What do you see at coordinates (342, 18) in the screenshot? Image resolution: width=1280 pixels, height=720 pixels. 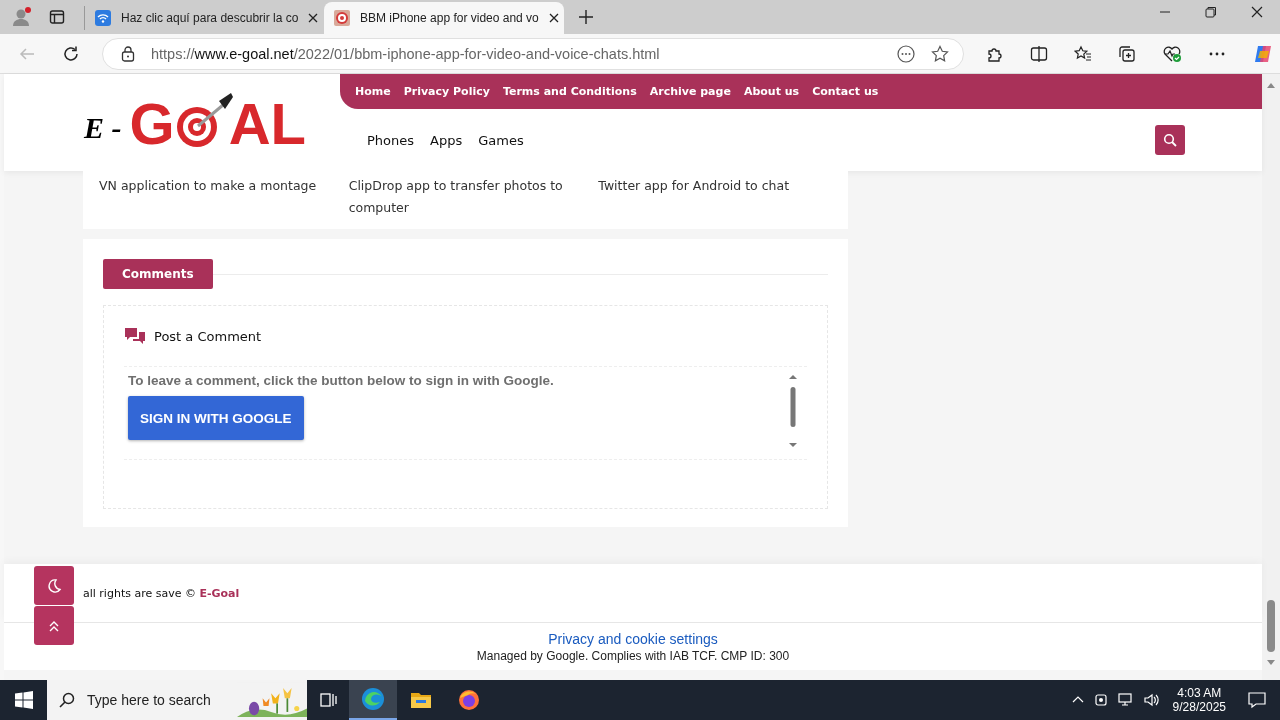 I see `target-icon` at bounding box center [342, 18].